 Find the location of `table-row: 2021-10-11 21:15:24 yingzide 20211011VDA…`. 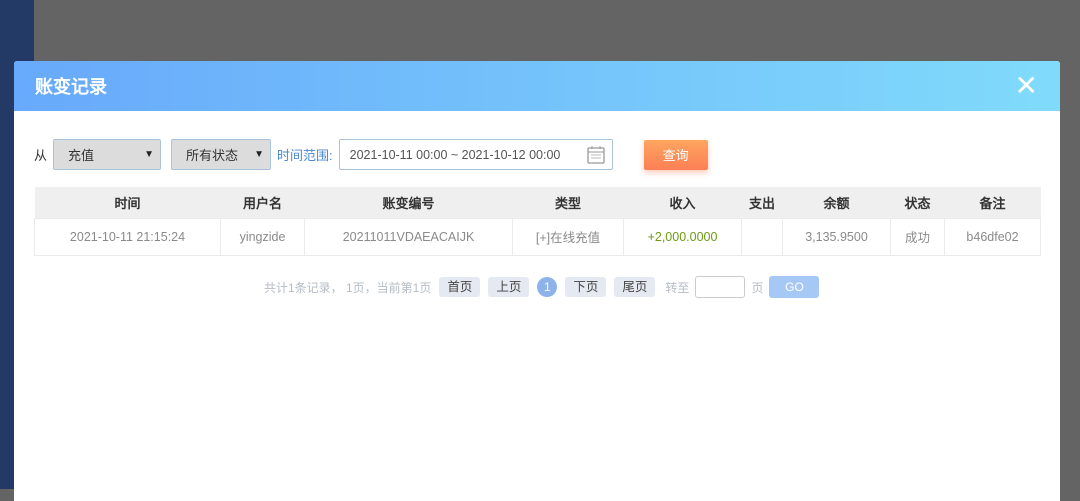

table-row: 2021-10-11 21:15:24 yingzide 20211011VDA… is located at coordinates (537, 236).